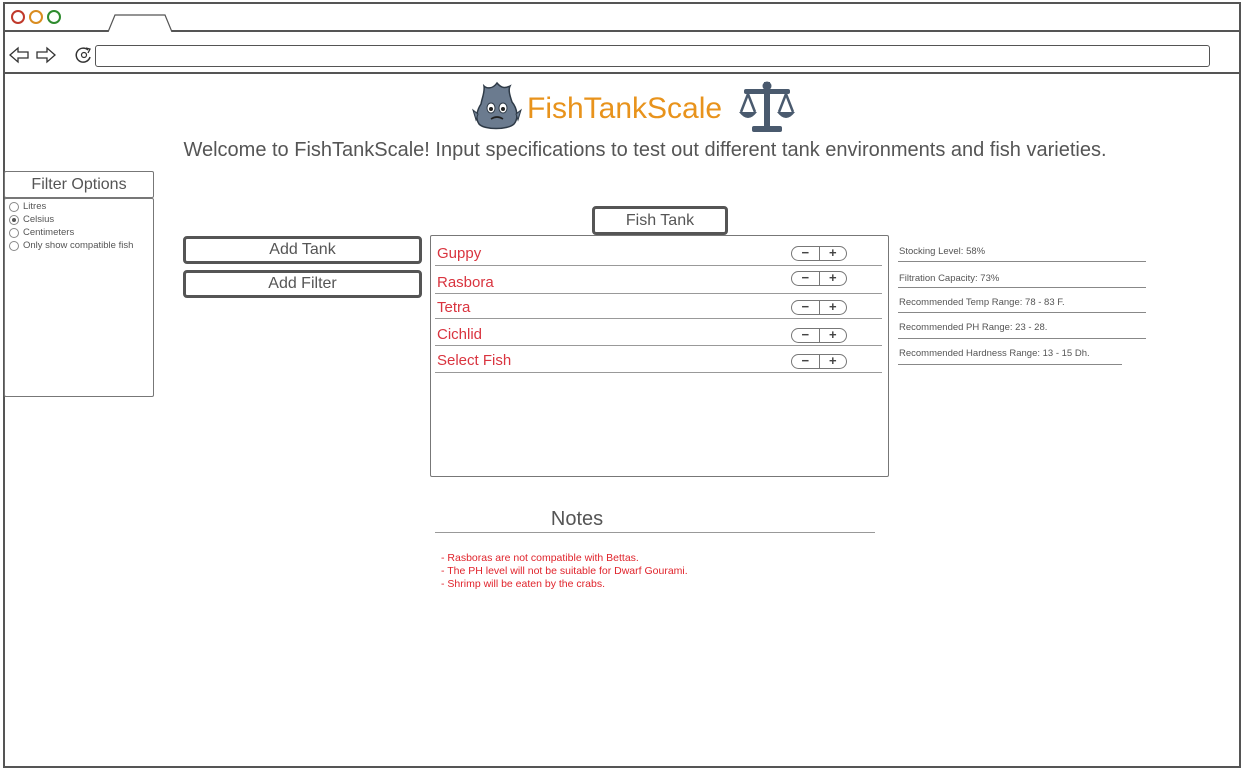 The height and width of the screenshot is (773, 1247). What do you see at coordinates (140, 23) in the screenshot?
I see `browser-tab` at bounding box center [140, 23].